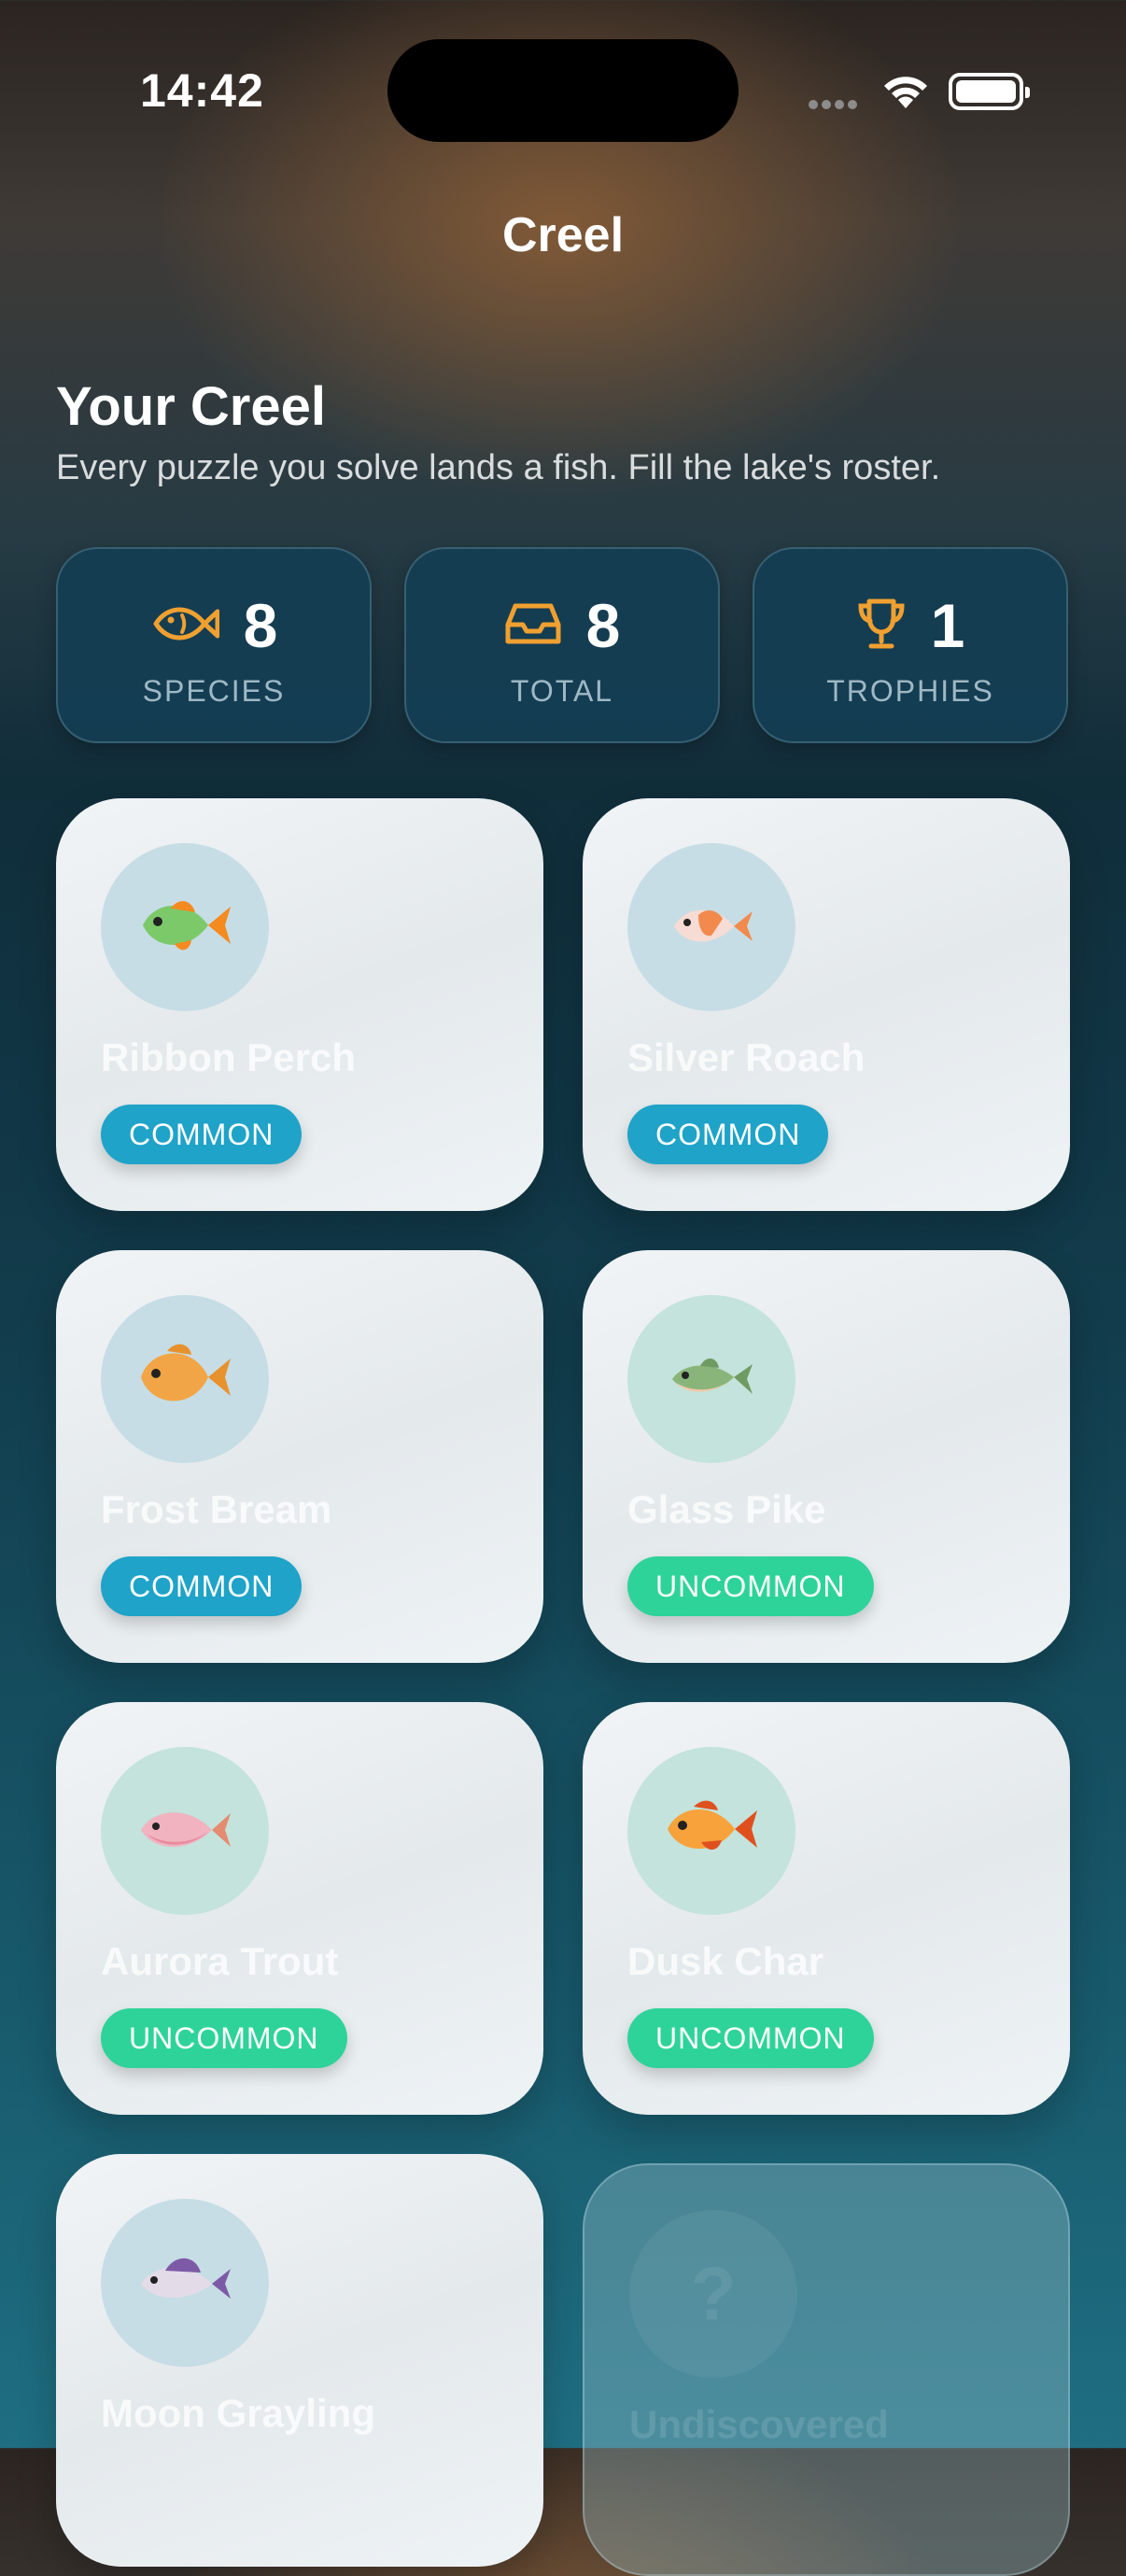 The height and width of the screenshot is (2576, 1126). Describe the element at coordinates (910, 691) in the screenshot. I see `stat-trophies-label: TROPHIES` at that location.